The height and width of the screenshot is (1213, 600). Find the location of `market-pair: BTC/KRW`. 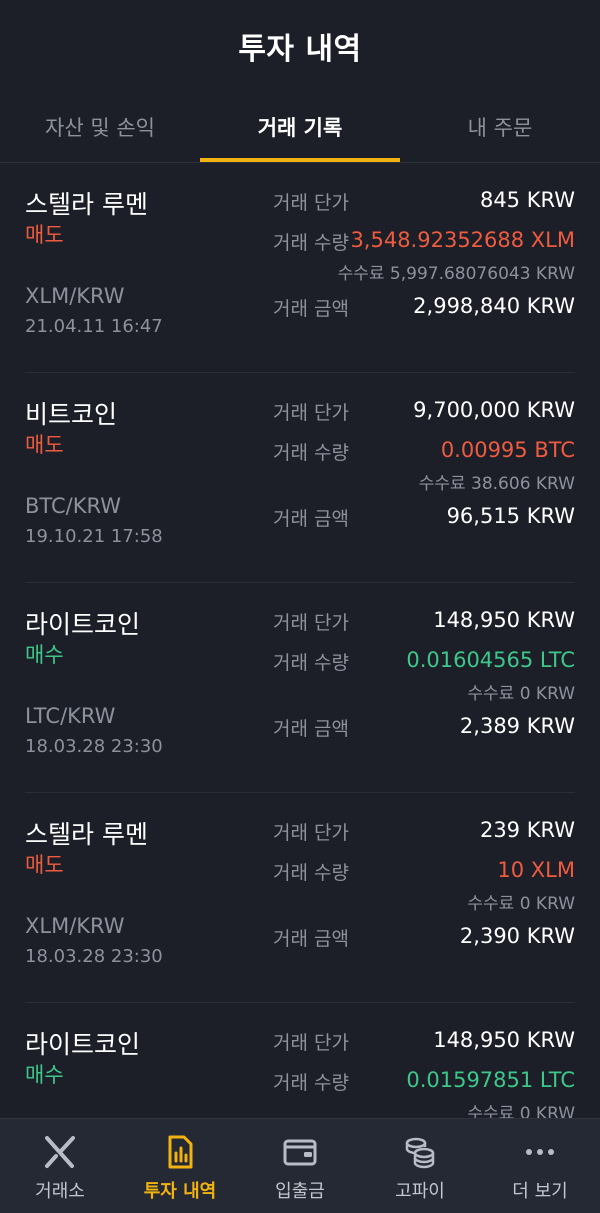

market-pair: BTC/KRW is located at coordinates (73, 506).